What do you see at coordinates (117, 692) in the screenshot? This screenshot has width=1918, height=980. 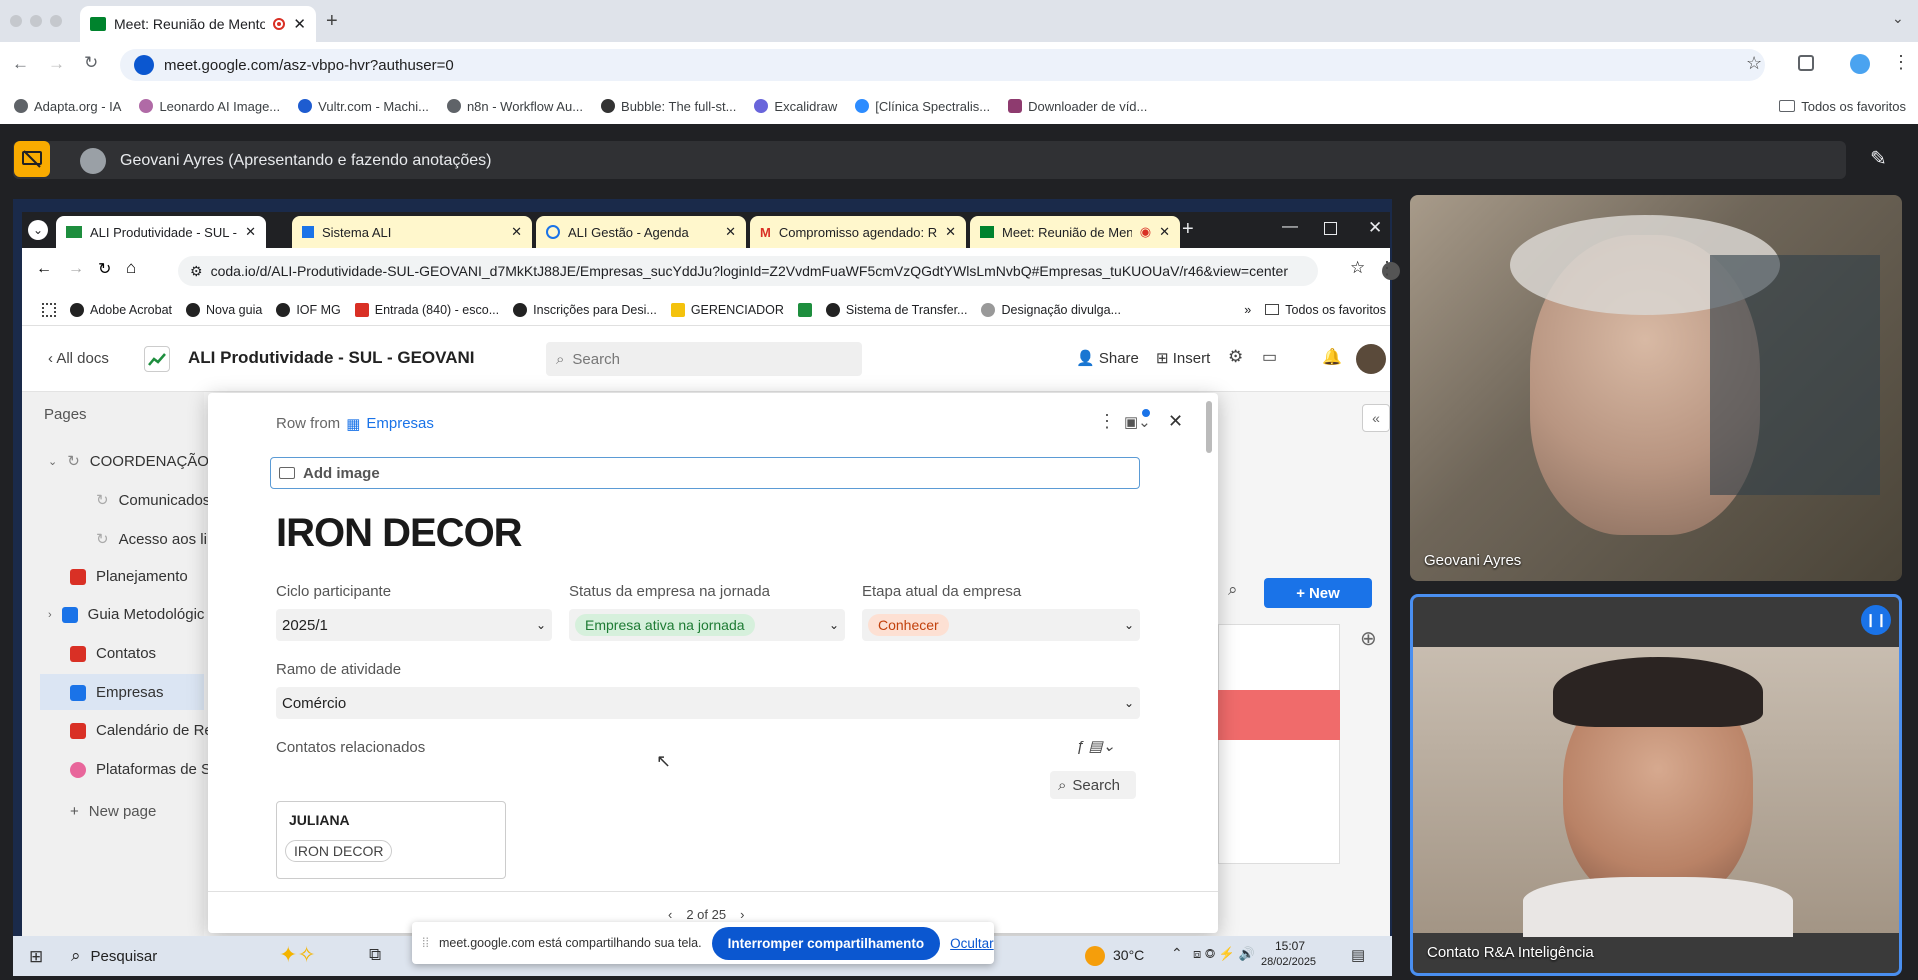 I see `sidebar-item-empresas: Empresas` at bounding box center [117, 692].